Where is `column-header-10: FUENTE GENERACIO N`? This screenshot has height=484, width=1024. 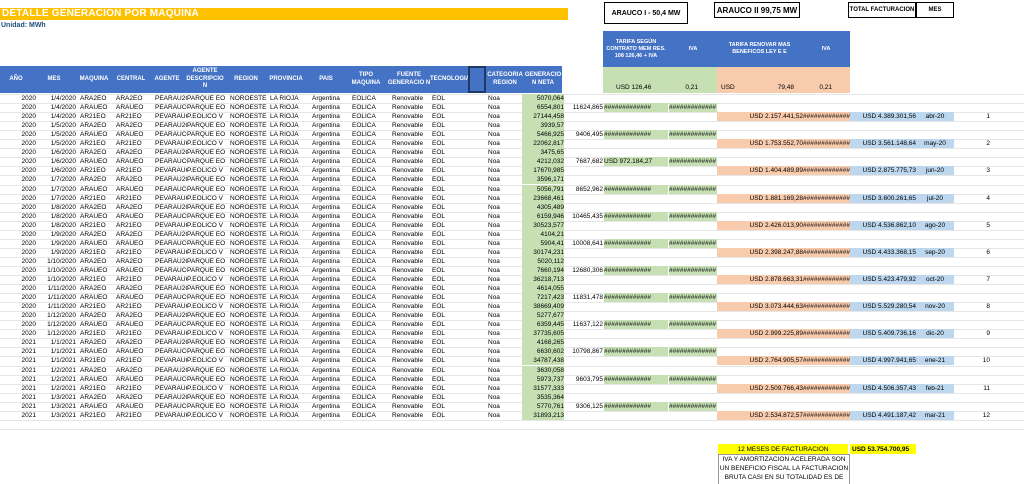
column-header-10: FUENTE GENERACIO N is located at coordinates (409, 79).